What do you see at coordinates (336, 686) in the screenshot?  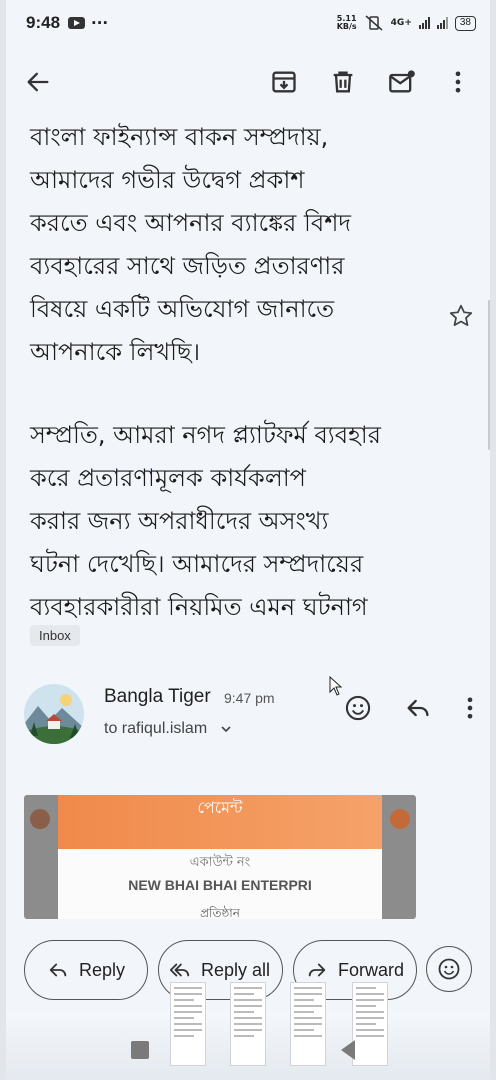 I see `mouse-cursor-icon` at bounding box center [336, 686].